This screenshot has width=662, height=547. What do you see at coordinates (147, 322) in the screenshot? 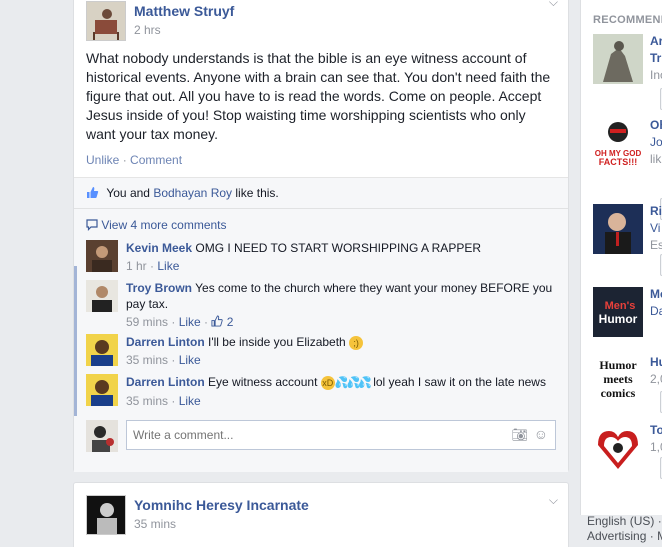
I see `comment-time: 59 mins` at bounding box center [147, 322].